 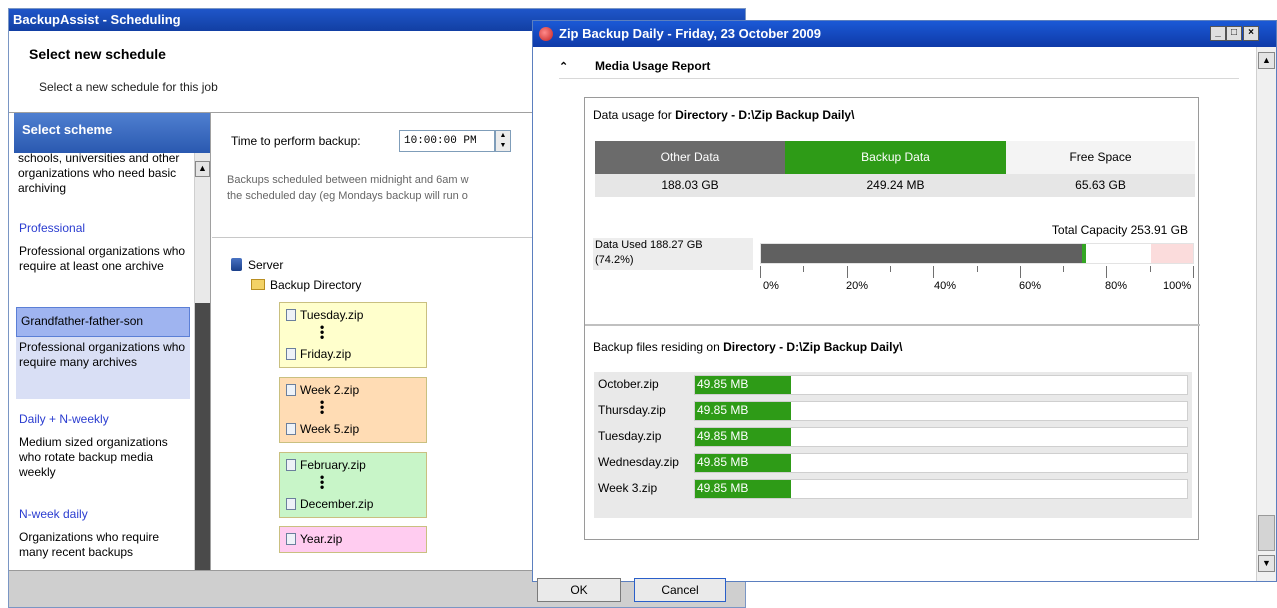 I want to click on col-header-free-space: Free Space, so click(x=1100, y=157).